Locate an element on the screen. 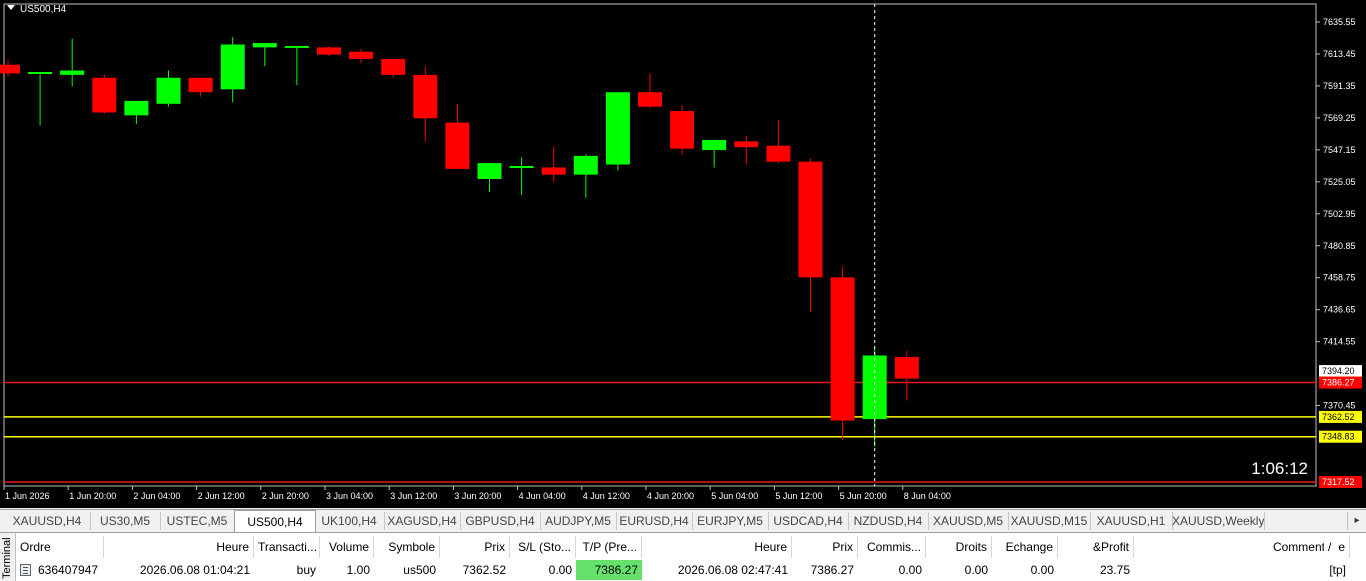 Image resolution: width=1366 pixels, height=581 pixels. column-header: Droits is located at coordinates (959, 547).